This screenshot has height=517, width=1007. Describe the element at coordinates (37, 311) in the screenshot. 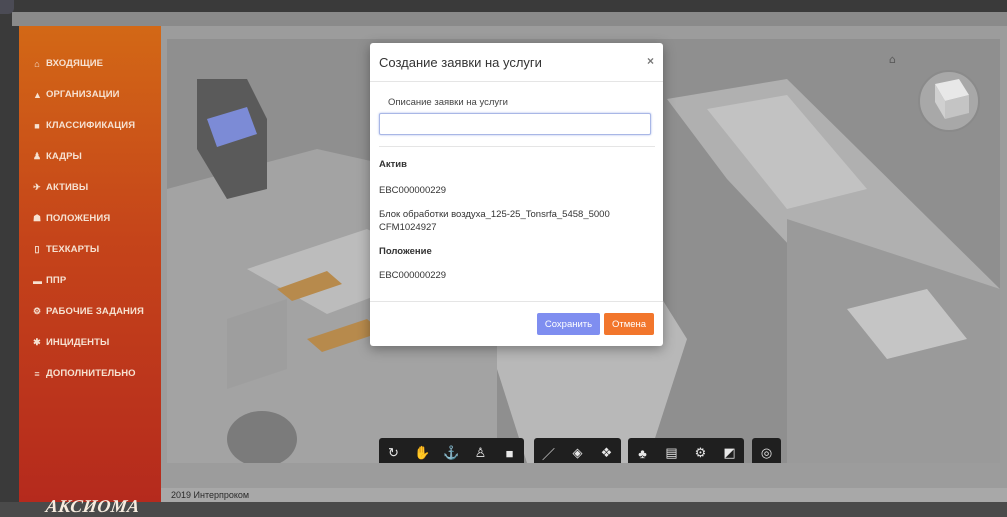

I see `gear-icon: ⚙` at that location.